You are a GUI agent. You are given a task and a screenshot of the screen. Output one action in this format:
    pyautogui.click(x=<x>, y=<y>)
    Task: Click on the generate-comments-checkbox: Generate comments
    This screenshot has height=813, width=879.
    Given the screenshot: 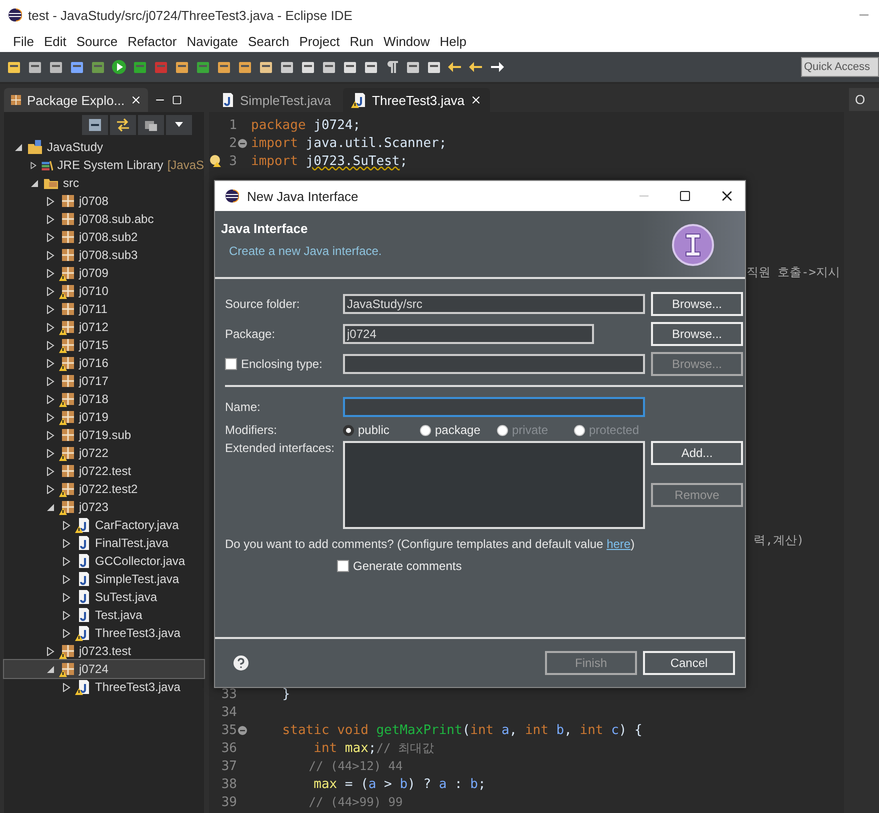 What is the action you would take?
    pyautogui.click(x=480, y=562)
    